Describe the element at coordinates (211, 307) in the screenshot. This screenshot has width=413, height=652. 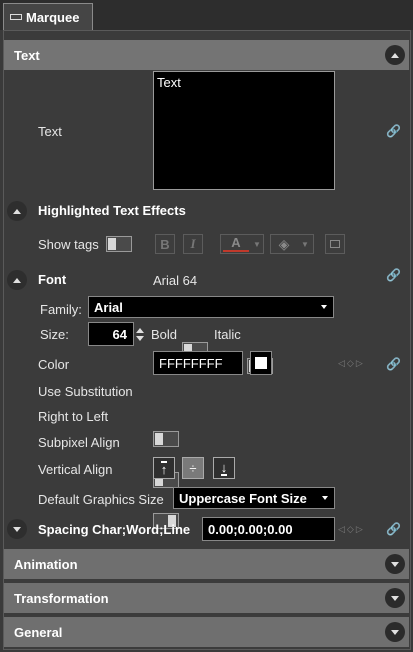
I see `family-dropdown: Arial` at that location.